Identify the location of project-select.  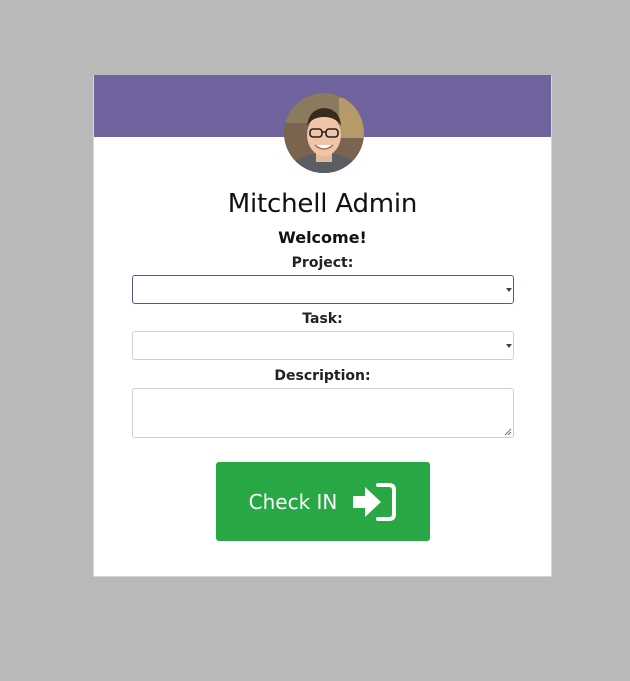
(323, 289).